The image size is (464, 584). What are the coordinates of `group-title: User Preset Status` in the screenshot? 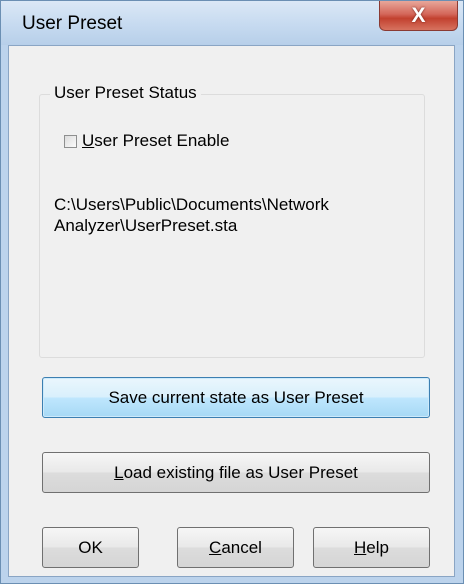 It's located at (125, 93).